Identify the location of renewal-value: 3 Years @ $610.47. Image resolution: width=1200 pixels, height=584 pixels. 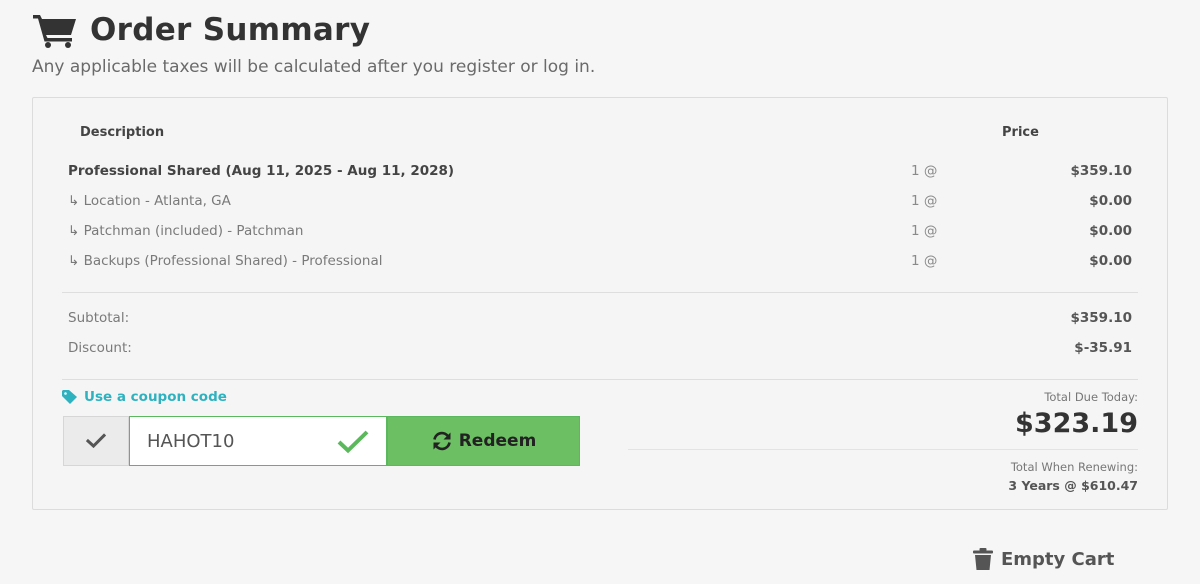
(1073, 485).